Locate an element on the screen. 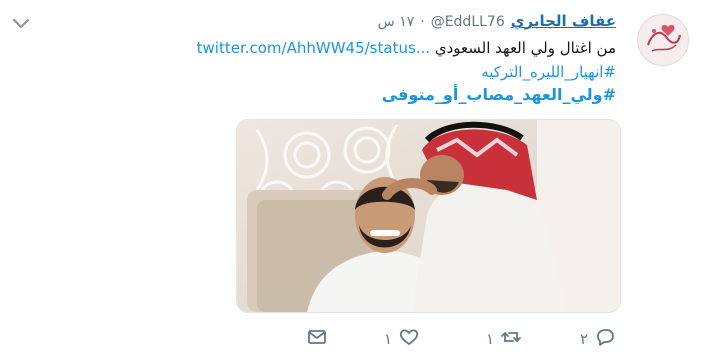 The image size is (705, 364). hashtag-line: #انهيار_الليره_التركيه is located at coordinates (548, 72).